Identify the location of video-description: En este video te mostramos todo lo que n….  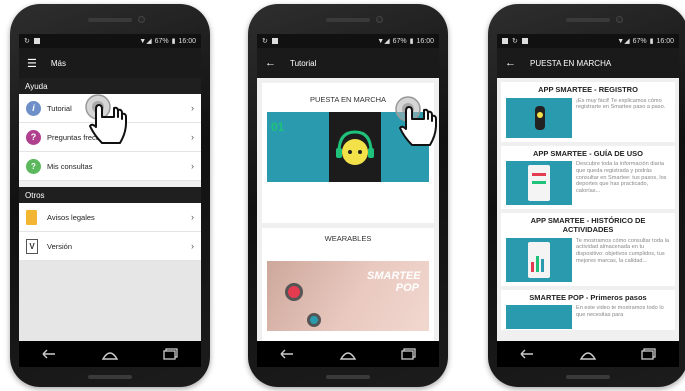
(620, 311).